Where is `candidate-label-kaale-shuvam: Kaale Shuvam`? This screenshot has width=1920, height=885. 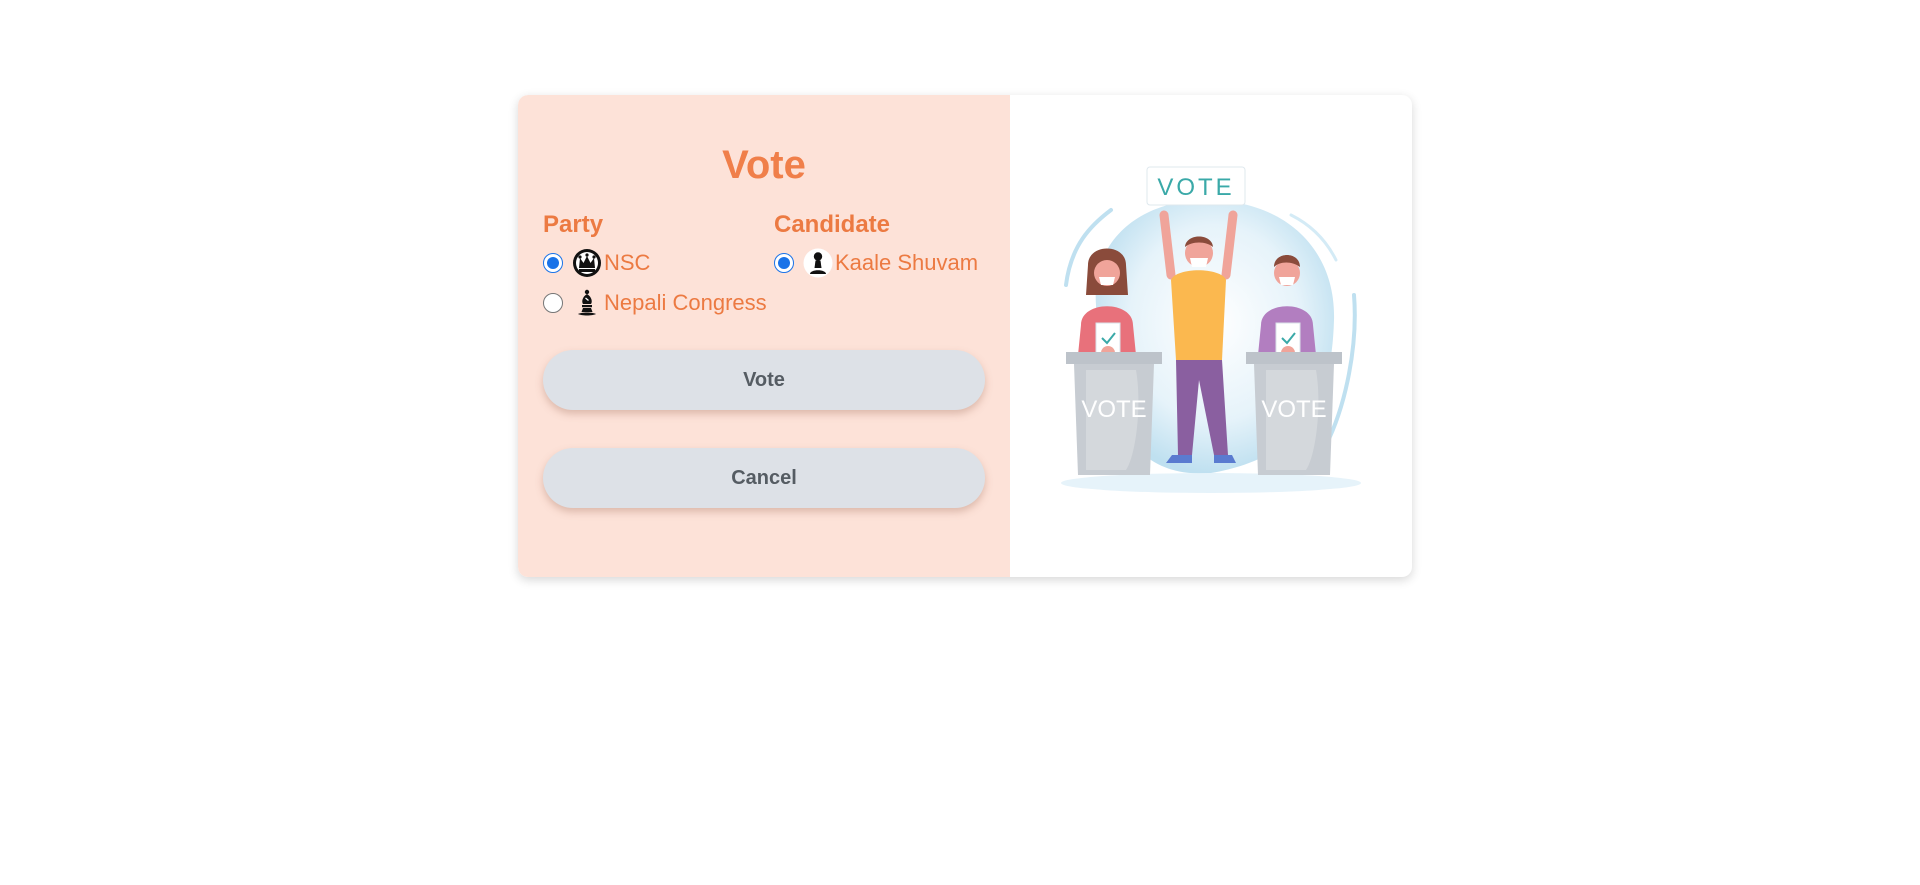
candidate-label-kaale-shuvam: Kaale Shuvam is located at coordinates (907, 262).